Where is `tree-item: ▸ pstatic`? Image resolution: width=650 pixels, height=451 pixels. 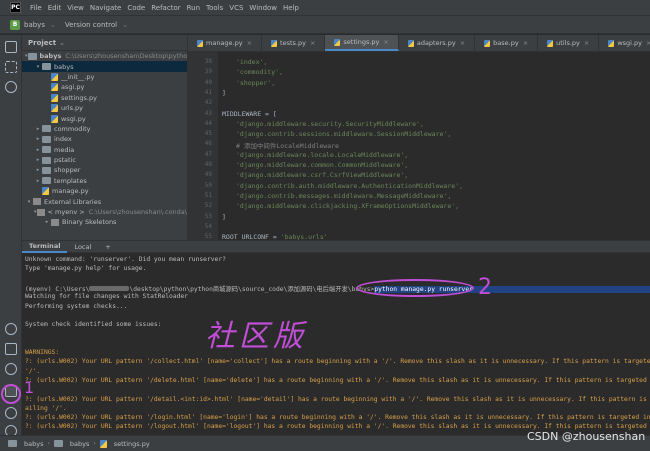 tree-item: ▸ pstatic is located at coordinates (104, 160).